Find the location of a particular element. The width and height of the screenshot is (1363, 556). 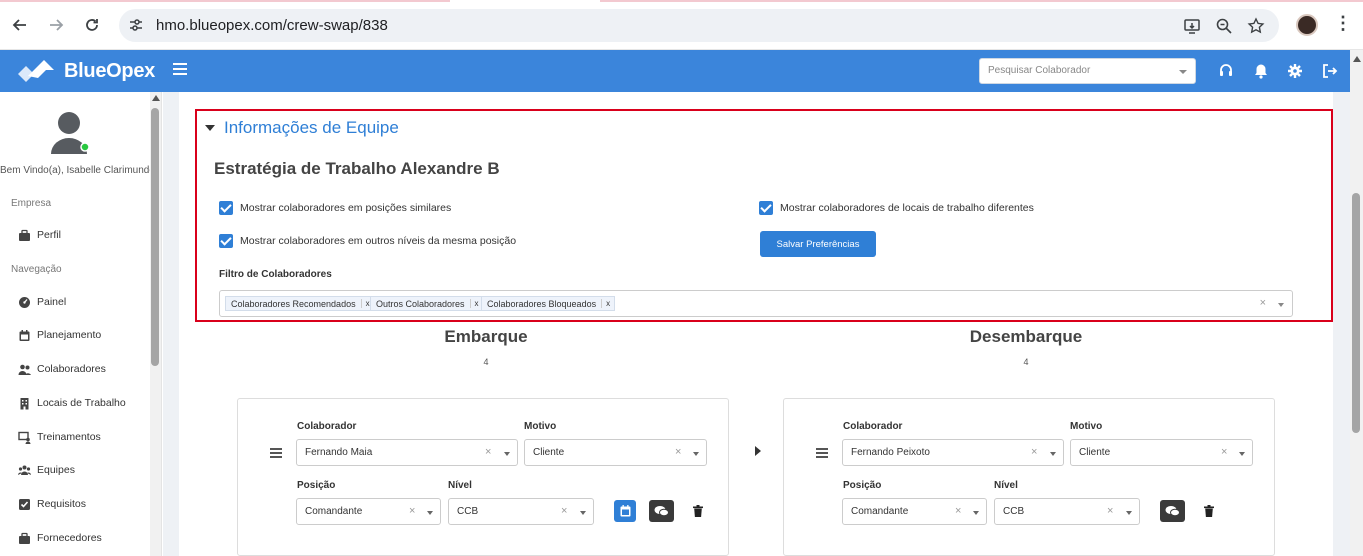

sidebar-item-label: Equipes is located at coordinates (56, 470).